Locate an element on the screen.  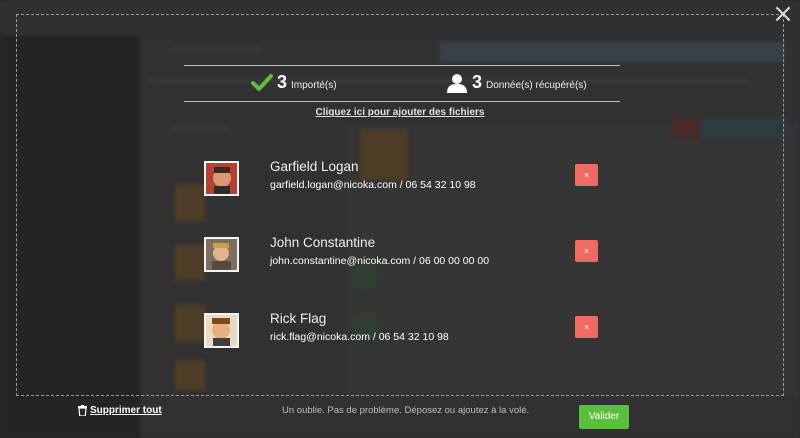
trash-icon is located at coordinates (82, 410).